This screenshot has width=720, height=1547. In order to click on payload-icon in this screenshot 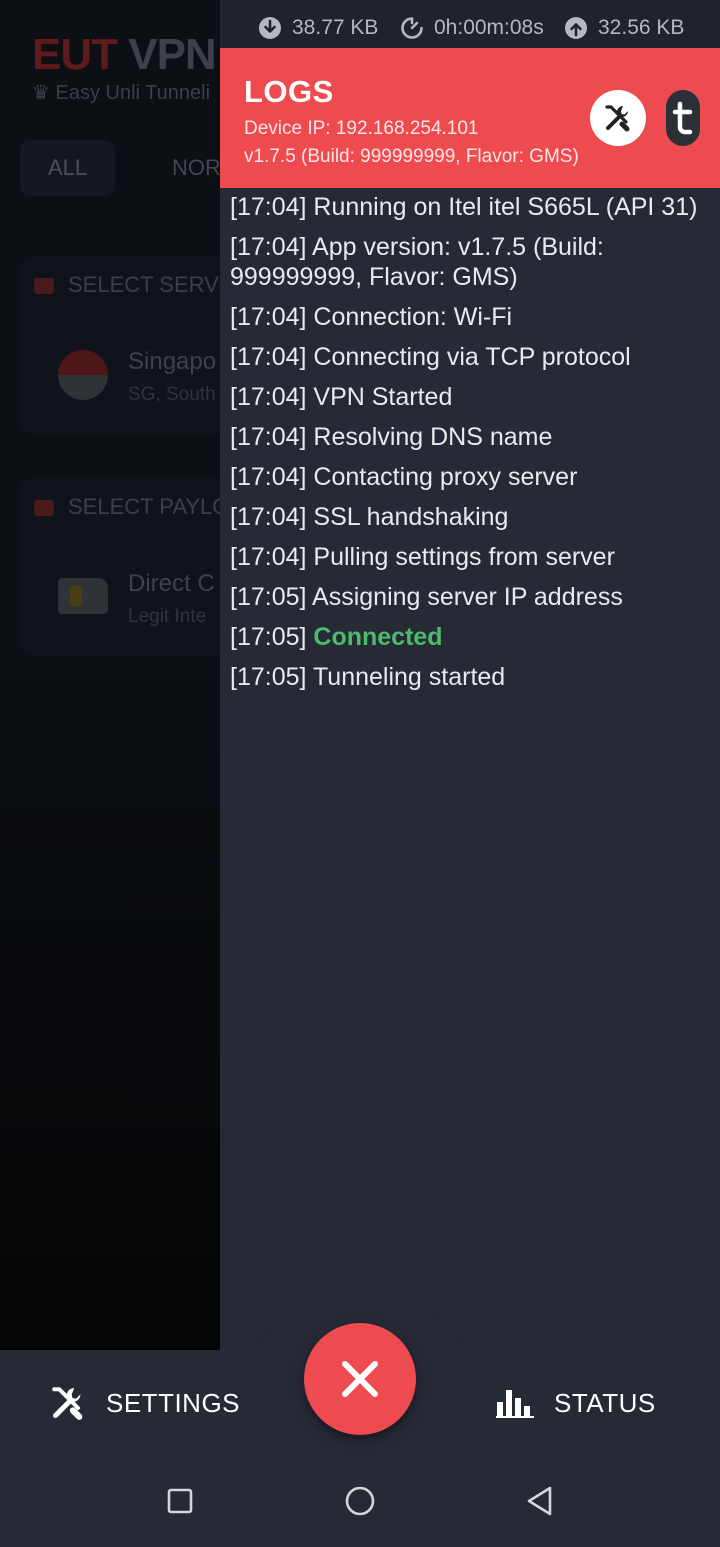, I will do `click(44, 508)`.